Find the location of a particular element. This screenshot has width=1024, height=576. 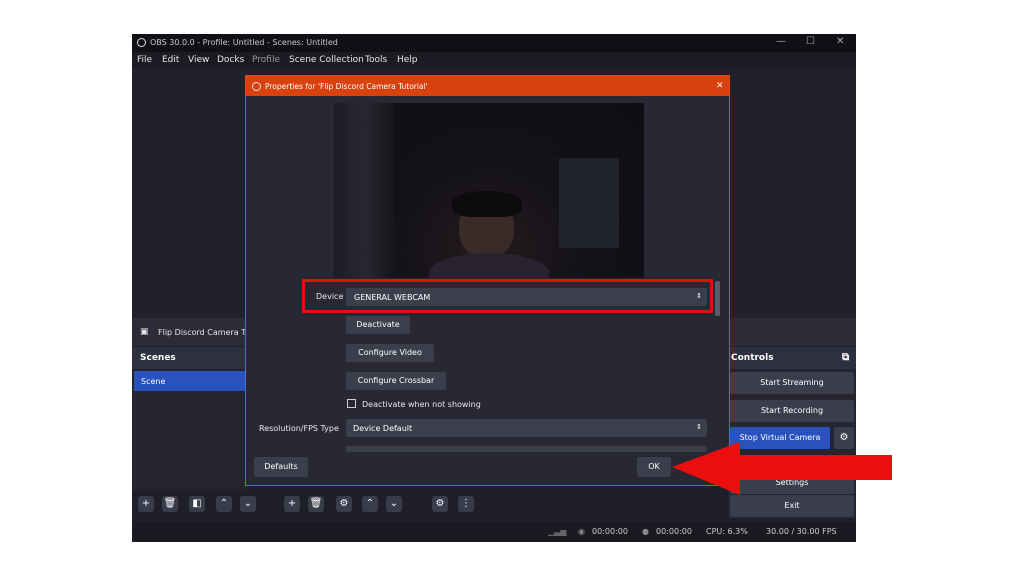

scene-item: Scene is located at coordinates (190, 381).